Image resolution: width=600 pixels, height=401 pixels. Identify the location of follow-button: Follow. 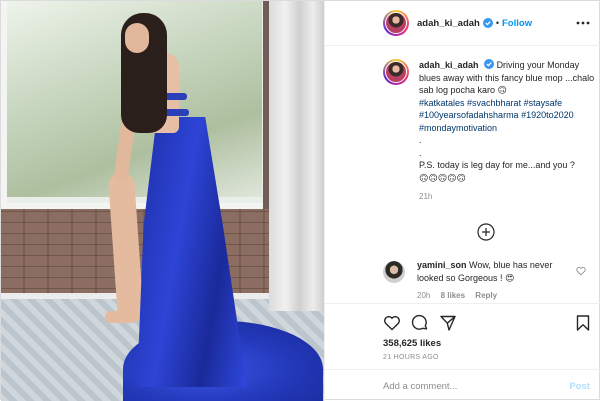
(517, 23).